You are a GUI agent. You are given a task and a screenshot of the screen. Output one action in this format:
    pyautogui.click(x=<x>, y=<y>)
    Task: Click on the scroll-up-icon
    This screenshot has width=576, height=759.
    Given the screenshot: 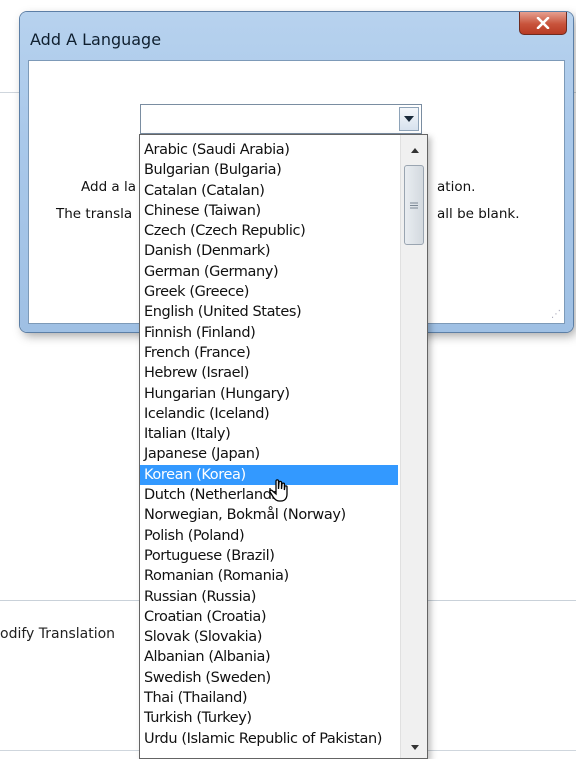 What is the action you would take?
    pyautogui.click(x=414, y=150)
    